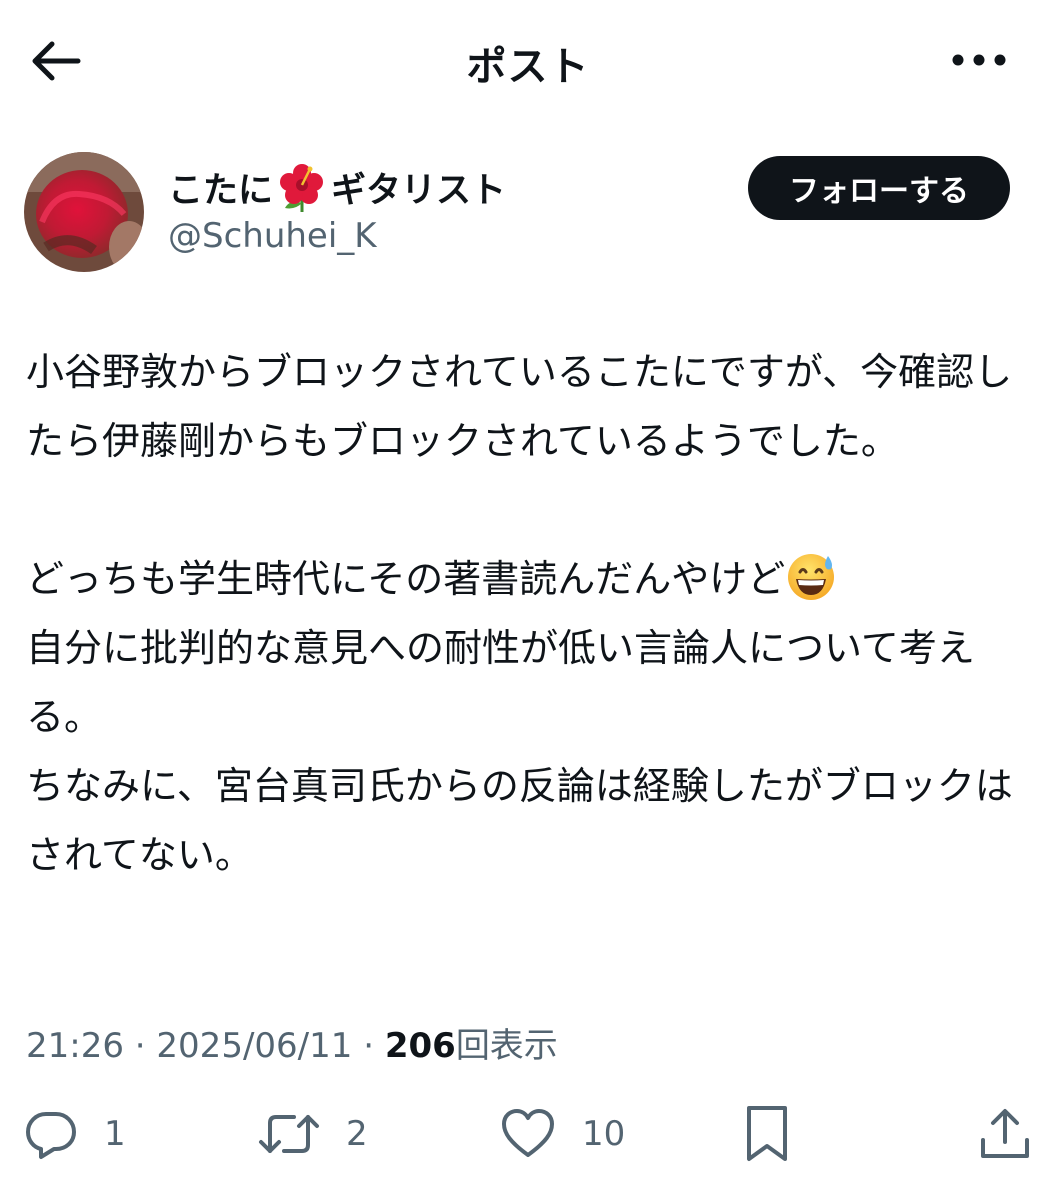  I want to click on repost-button: 2, so click(313, 1134).